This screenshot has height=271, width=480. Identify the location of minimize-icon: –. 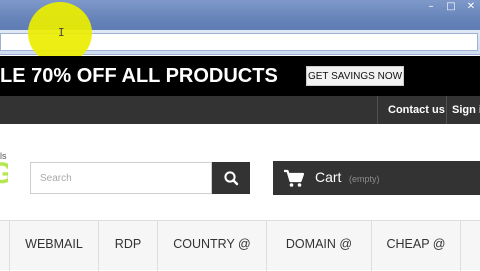
(431, 7).